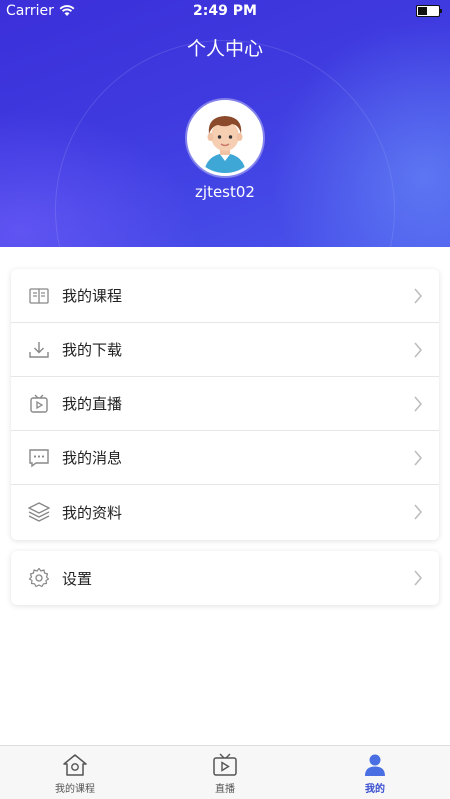 The width and height of the screenshot is (450, 799). What do you see at coordinates (429, 11) in the screenshot?
I see `battery-icon` at bounding box center [429, 11].